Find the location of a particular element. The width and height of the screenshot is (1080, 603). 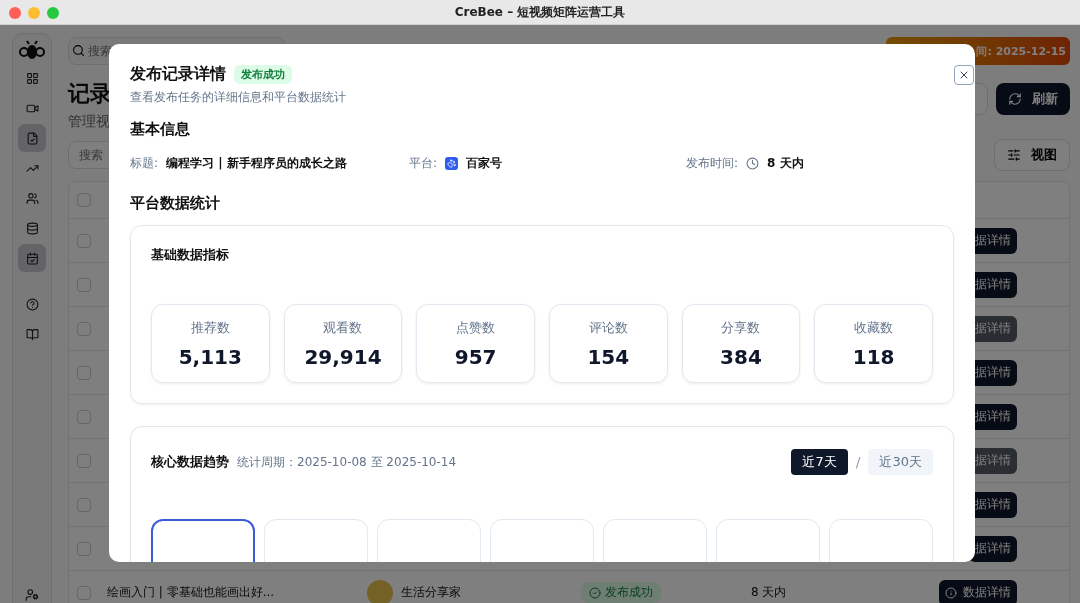

refresh-icon is located at coordinates (1015, 99).